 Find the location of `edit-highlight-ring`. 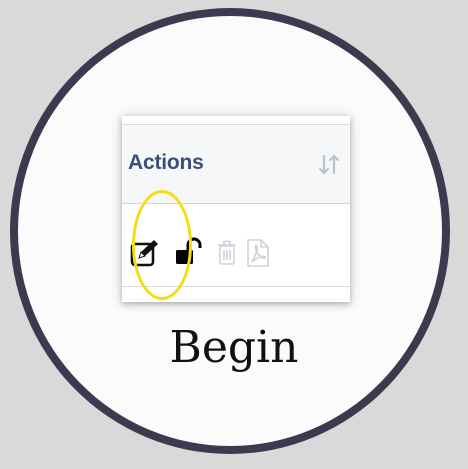

edit-highlight-ring is located at coordinates (162, 245).